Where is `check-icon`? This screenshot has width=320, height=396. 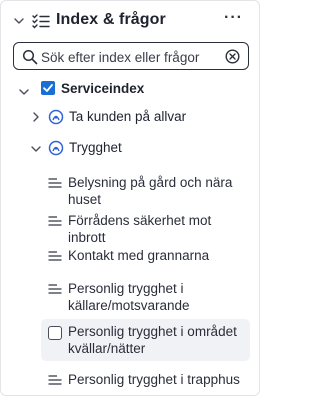
check-icon is located at coordinates (48, 88).